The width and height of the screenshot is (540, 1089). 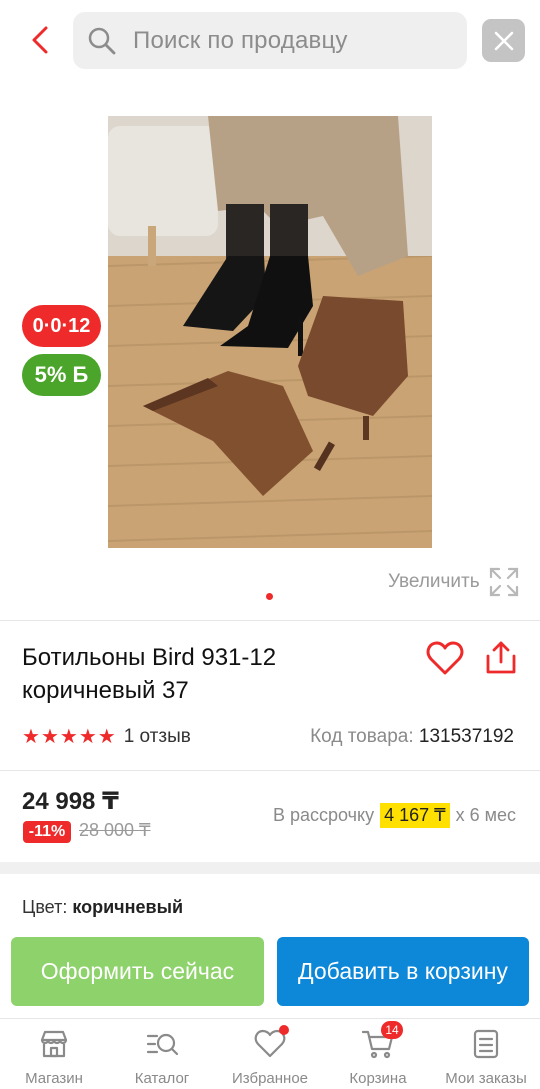 What do you see at coordinates (378, 1078) in the screenshot?
I see `nav-label: Корзина` at bounding box center [378, 1078].